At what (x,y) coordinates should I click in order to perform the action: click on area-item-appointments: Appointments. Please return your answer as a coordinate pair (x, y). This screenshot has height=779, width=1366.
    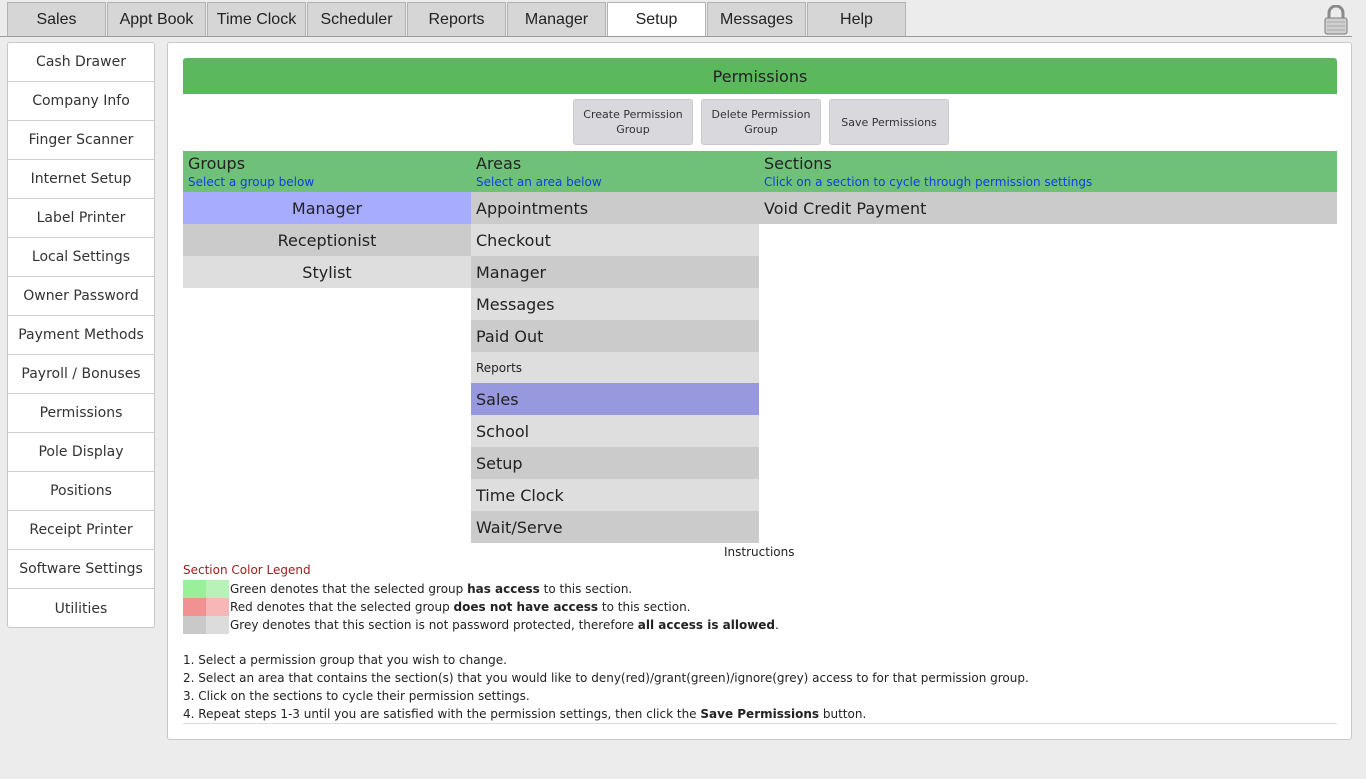
    Looking at the image, I should click on (615, 208).